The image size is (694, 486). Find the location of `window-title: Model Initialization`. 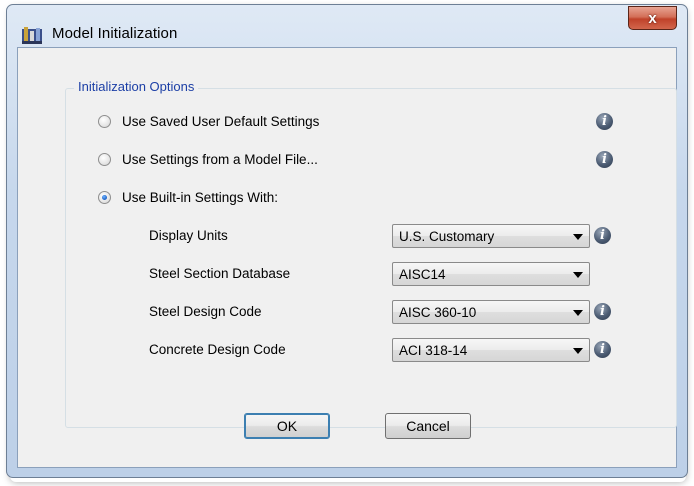

window-title: Model Initialization is located at coordinates (115, 33).